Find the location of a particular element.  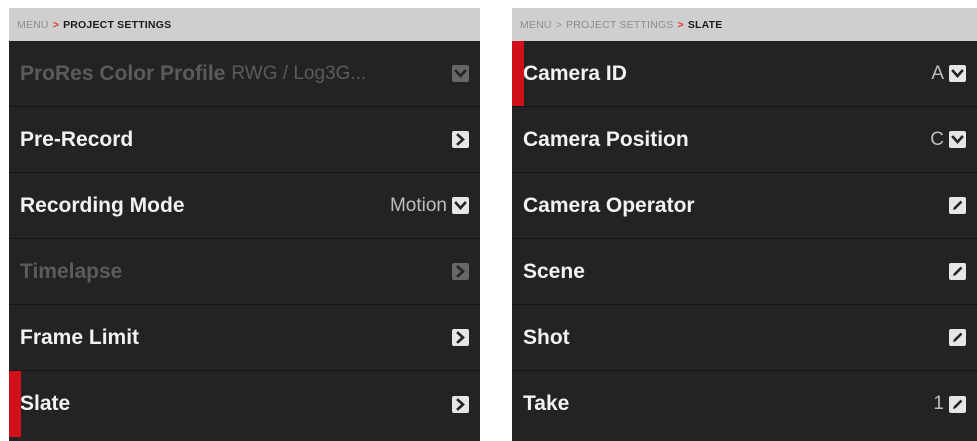

row-label: Slate is located at coordinates (45, 403).